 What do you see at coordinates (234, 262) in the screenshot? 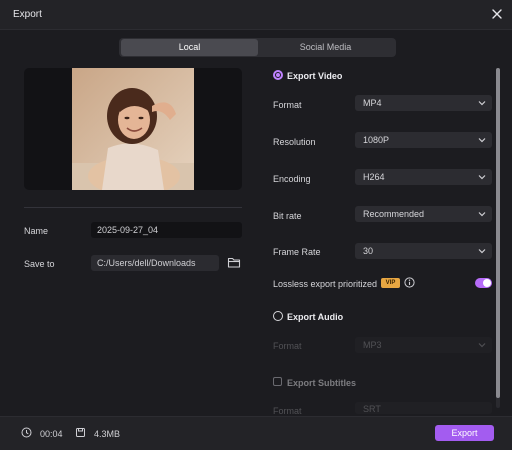
I see `folder-icon` at bounding box center [234, 262].